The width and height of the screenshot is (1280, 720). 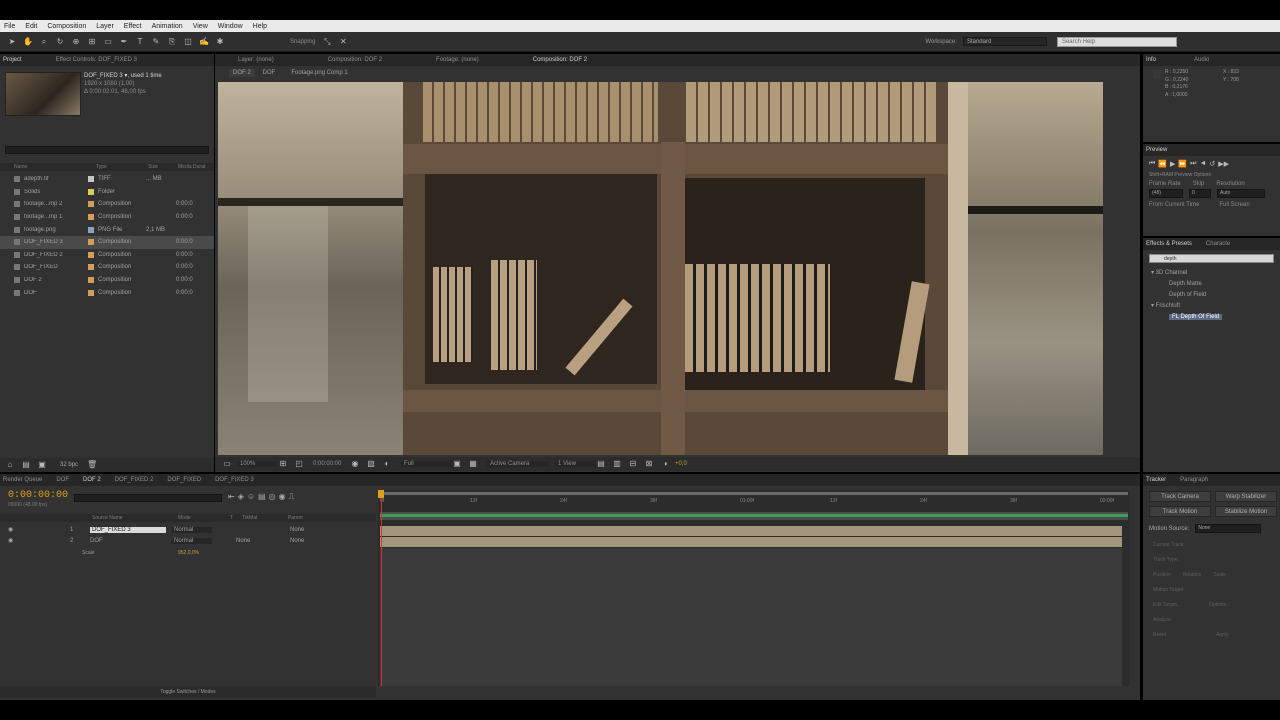 I want to click on col-type: Type, so click(x=122, y=167).